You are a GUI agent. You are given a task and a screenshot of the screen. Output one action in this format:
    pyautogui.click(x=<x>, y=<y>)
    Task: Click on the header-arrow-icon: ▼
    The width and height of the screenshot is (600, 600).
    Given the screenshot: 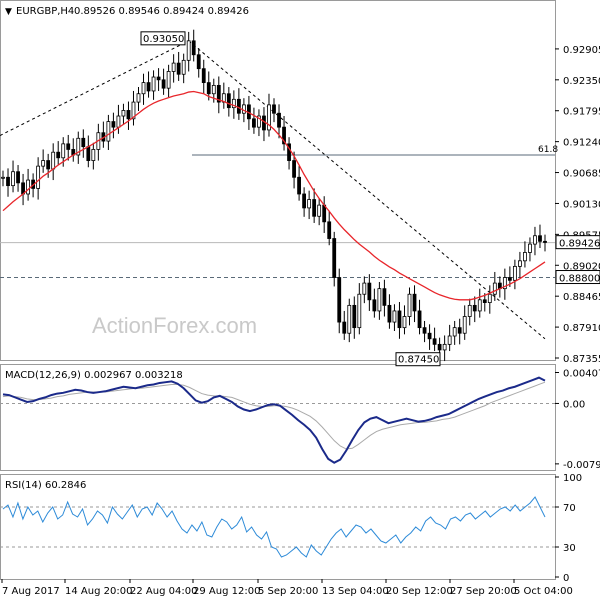 What is the action you would take?
    pyautogui.click(x=8, y=12)
    